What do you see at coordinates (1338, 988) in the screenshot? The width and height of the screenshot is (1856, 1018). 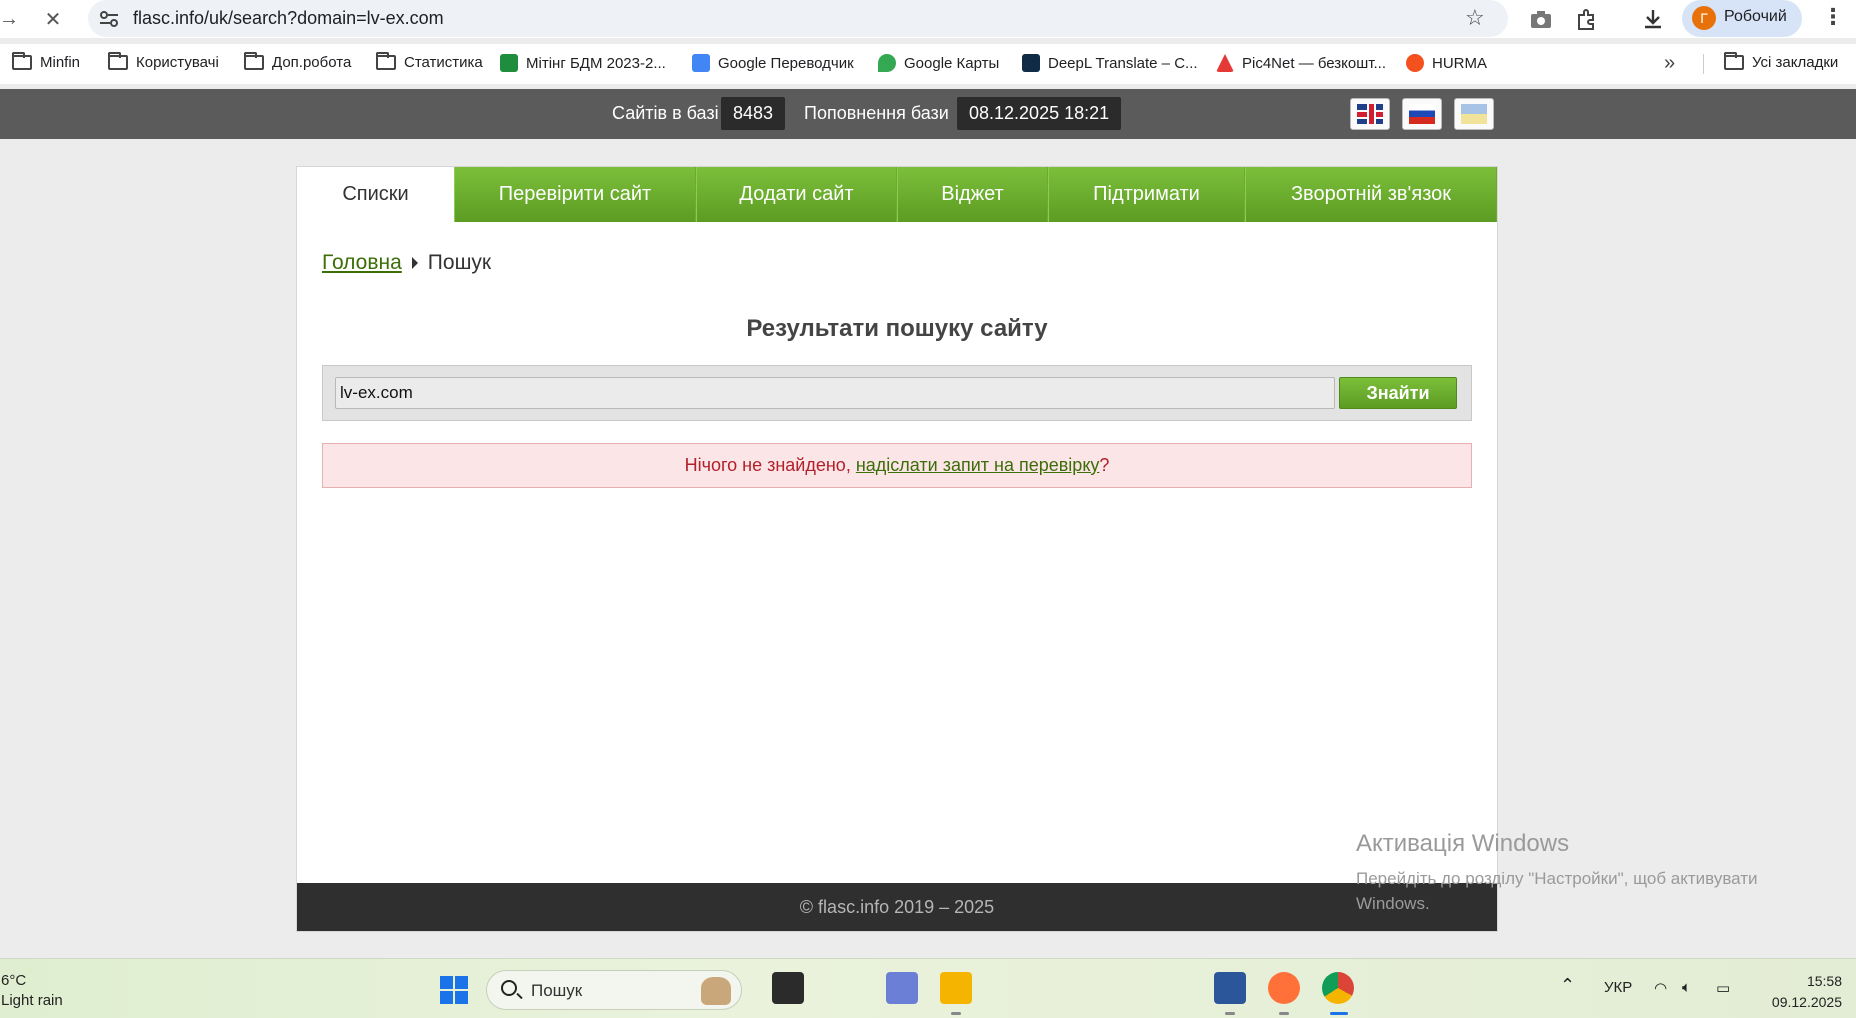 I see `chrome-icon` at bounding box center [1338, 988].